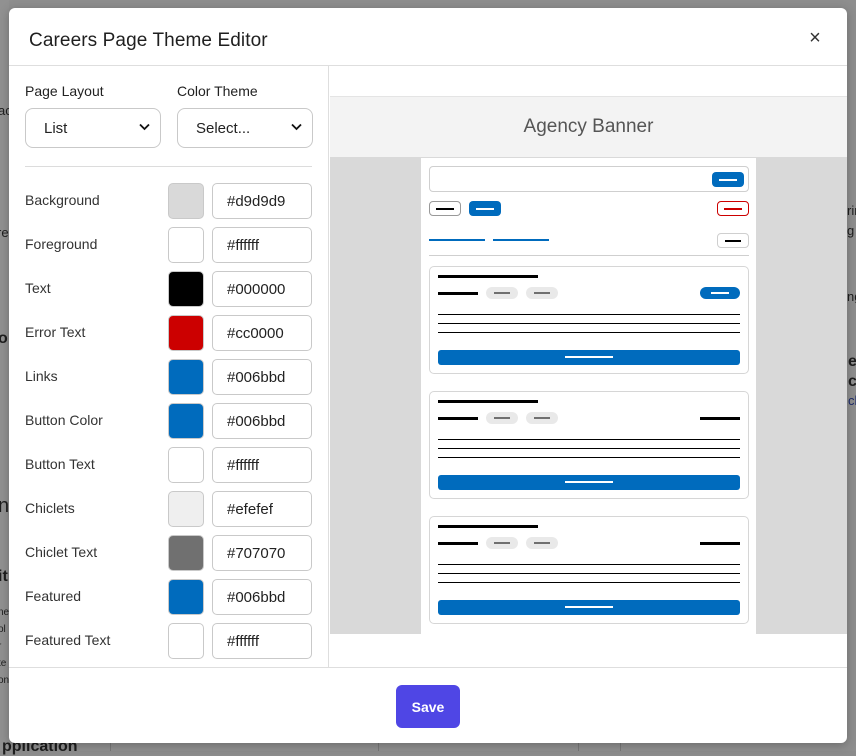 The height and width of the screenshot is (756, 856). Describe the element at coordinates (4, 232) in the screenshot. I see `bg-text: re` at that location.